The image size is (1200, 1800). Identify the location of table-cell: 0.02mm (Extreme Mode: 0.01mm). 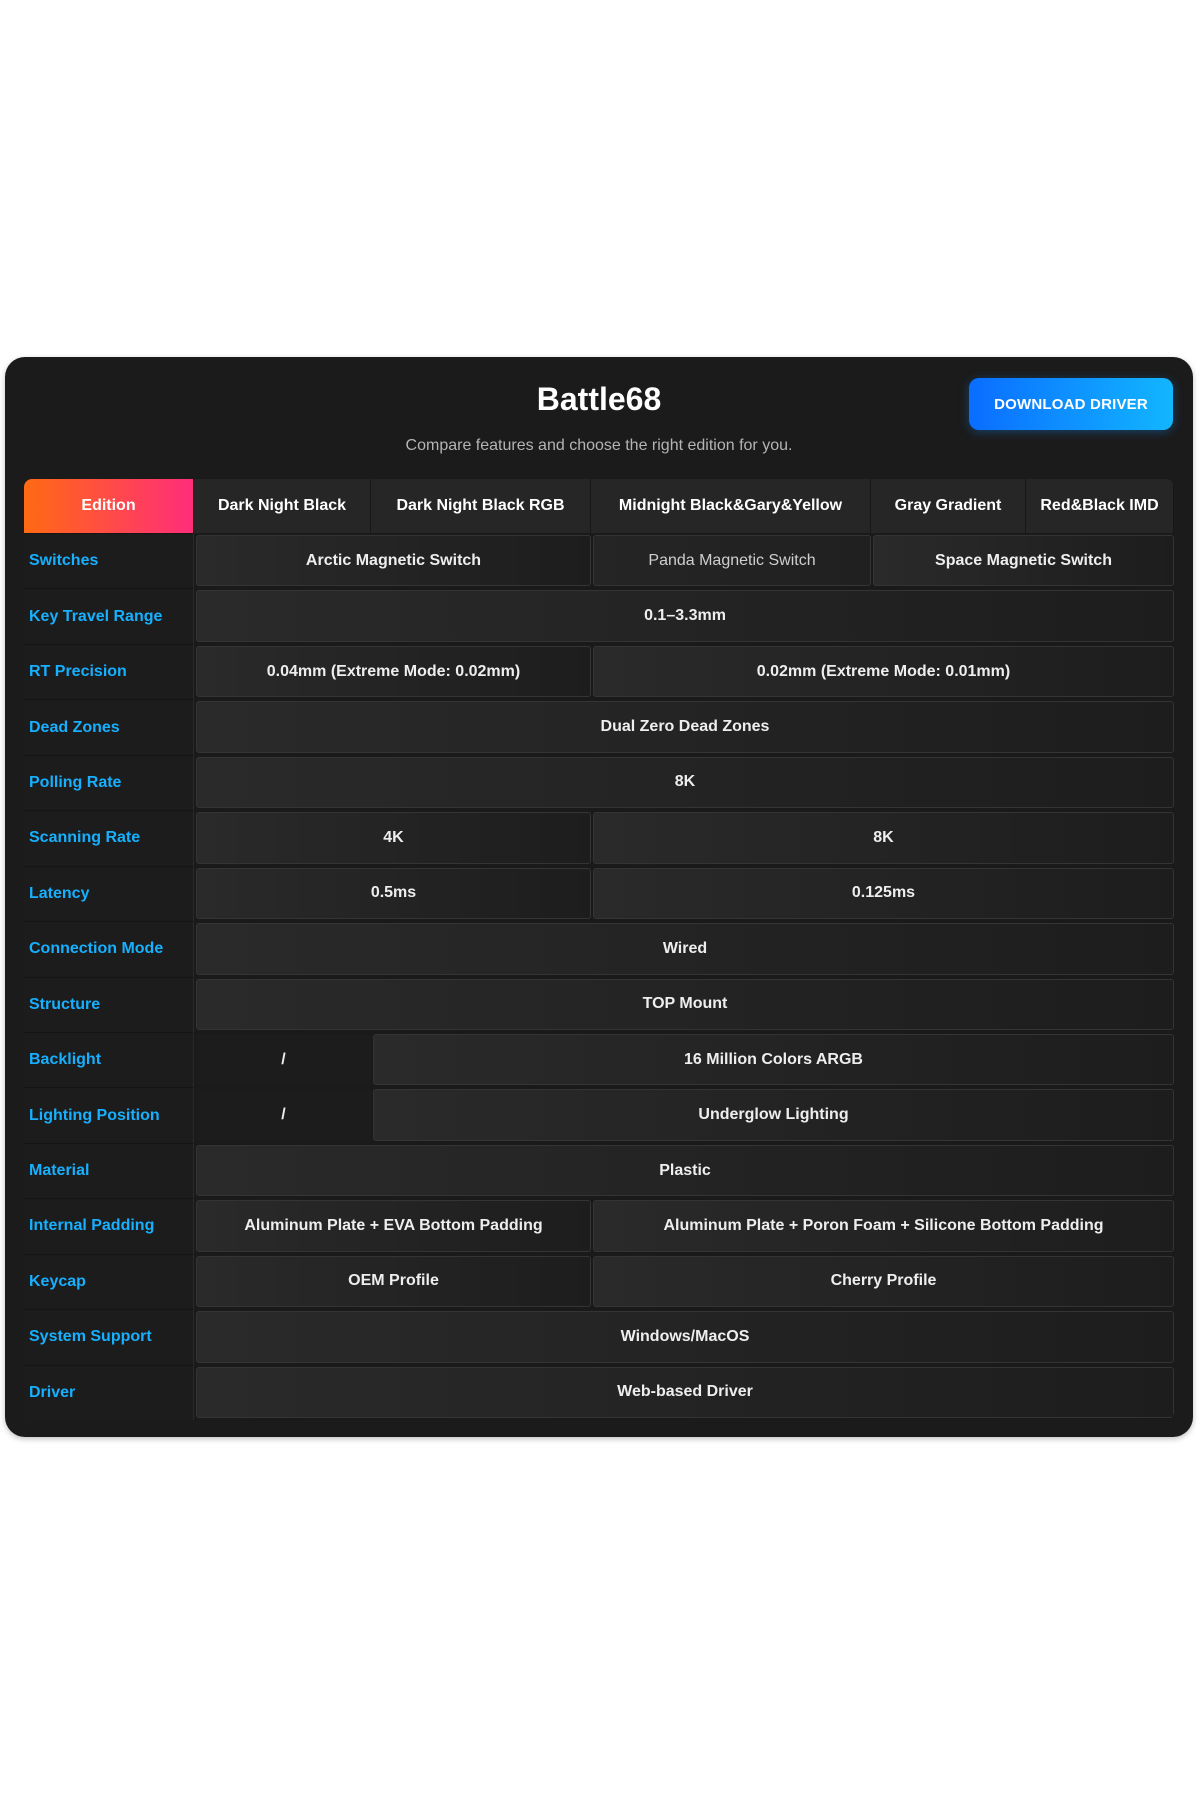
(883, 671).